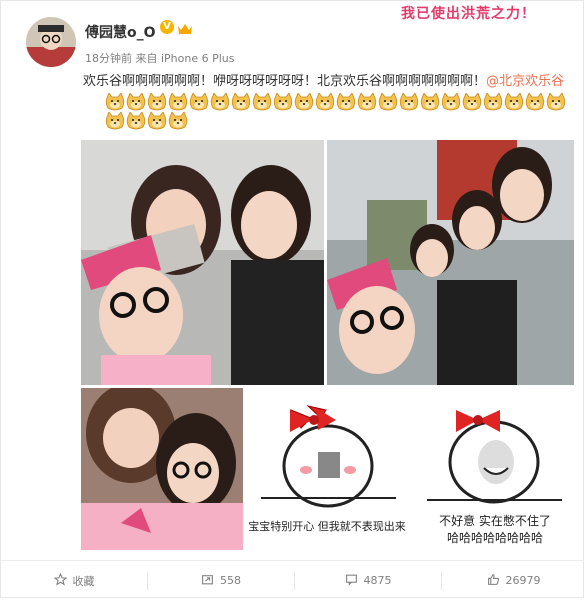  What do you see at coordinates (83, 581) in the screenshot?
I see `favorite-label: 收藏` at bounding box center [83, 581].